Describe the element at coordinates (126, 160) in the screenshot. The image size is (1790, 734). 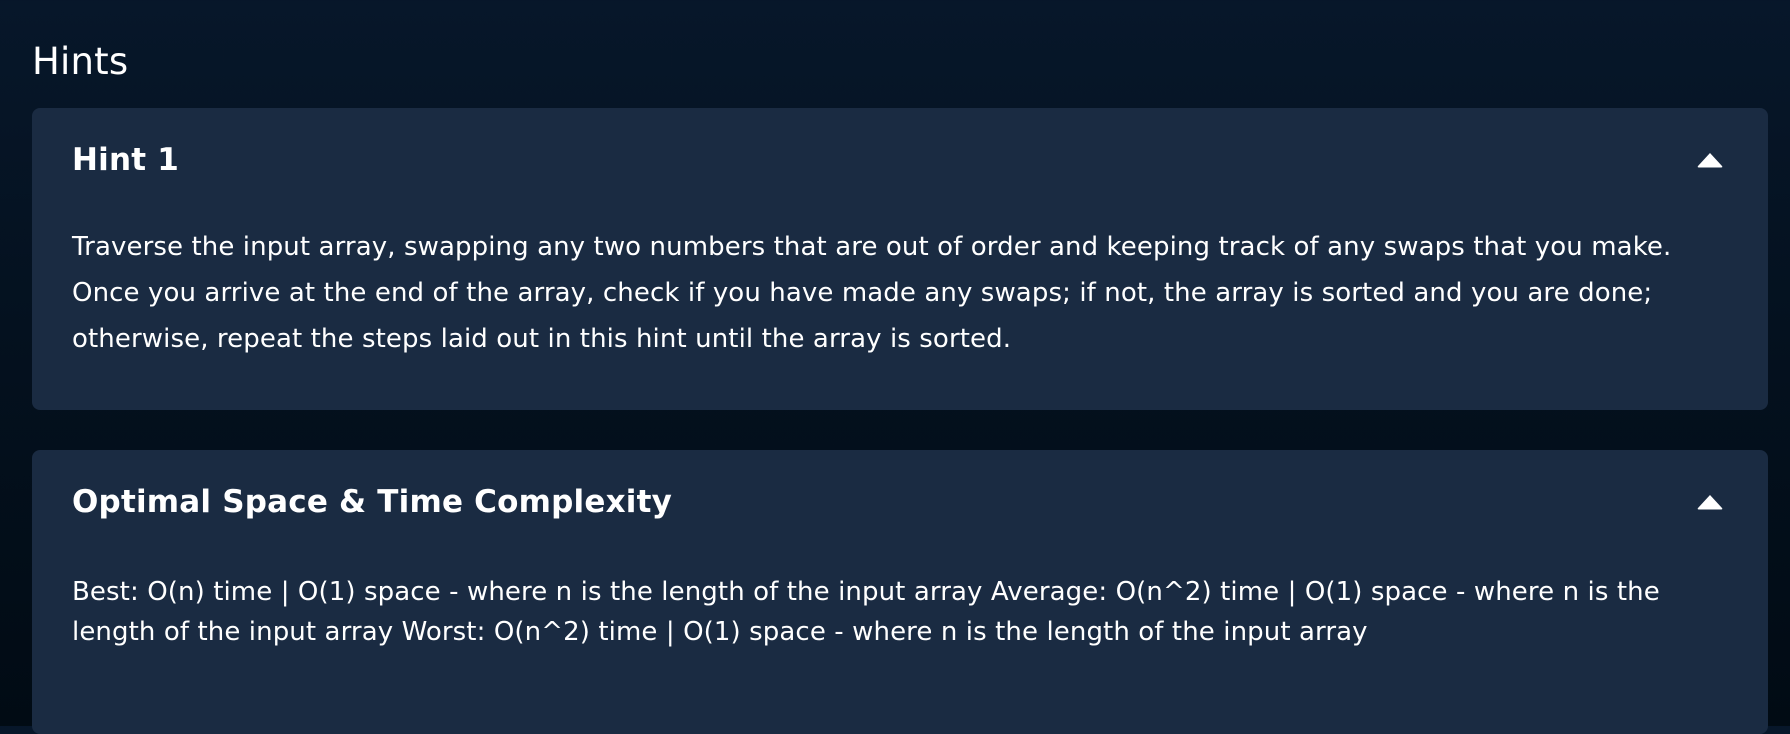
I see `hint-1-title: Hint 1` at that location.